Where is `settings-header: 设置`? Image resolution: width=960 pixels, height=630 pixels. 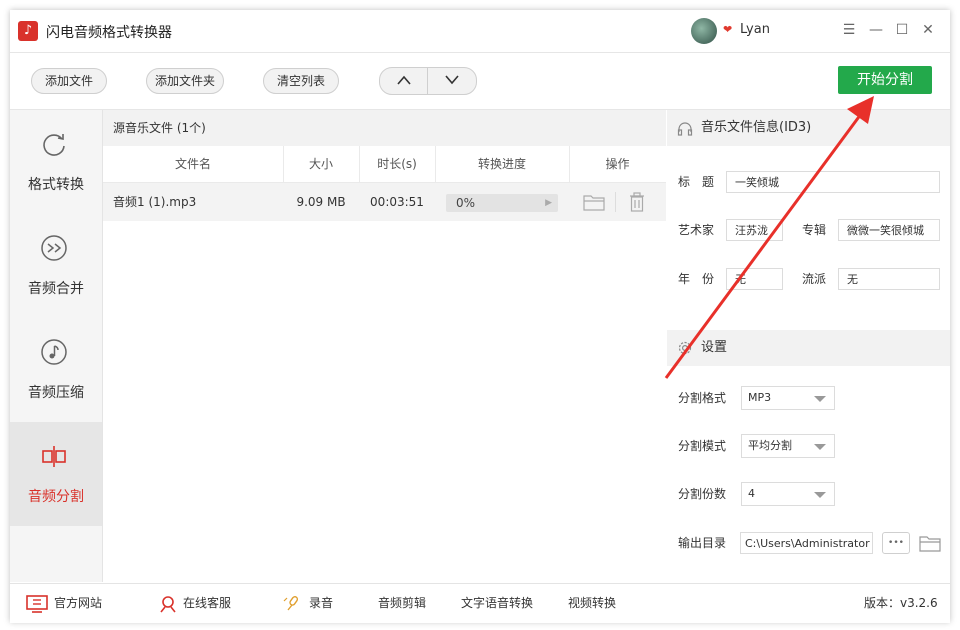 settings-header: 设置 is located at coordinates (808, 348).